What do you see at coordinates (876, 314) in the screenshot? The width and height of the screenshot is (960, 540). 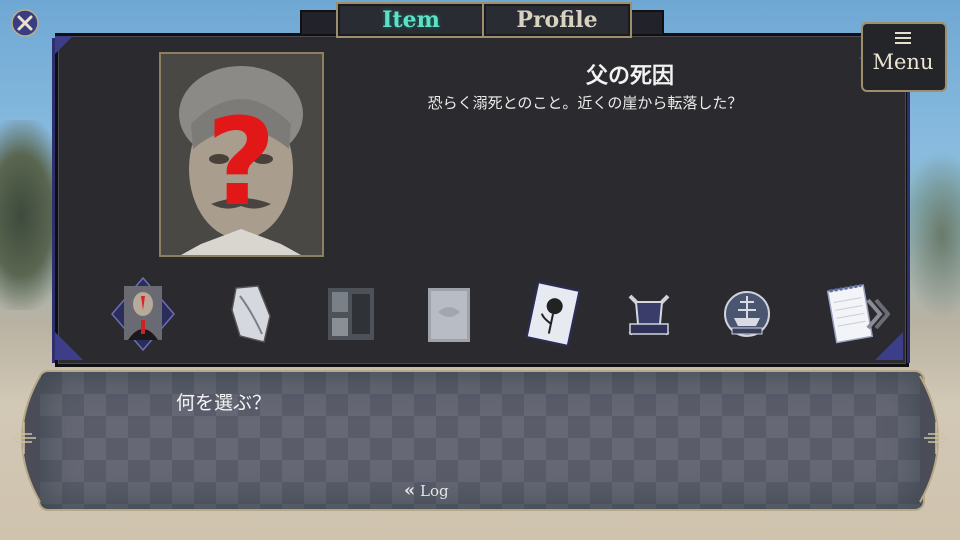 I see `scroll-right-icon` at bounding box center [876, 314].